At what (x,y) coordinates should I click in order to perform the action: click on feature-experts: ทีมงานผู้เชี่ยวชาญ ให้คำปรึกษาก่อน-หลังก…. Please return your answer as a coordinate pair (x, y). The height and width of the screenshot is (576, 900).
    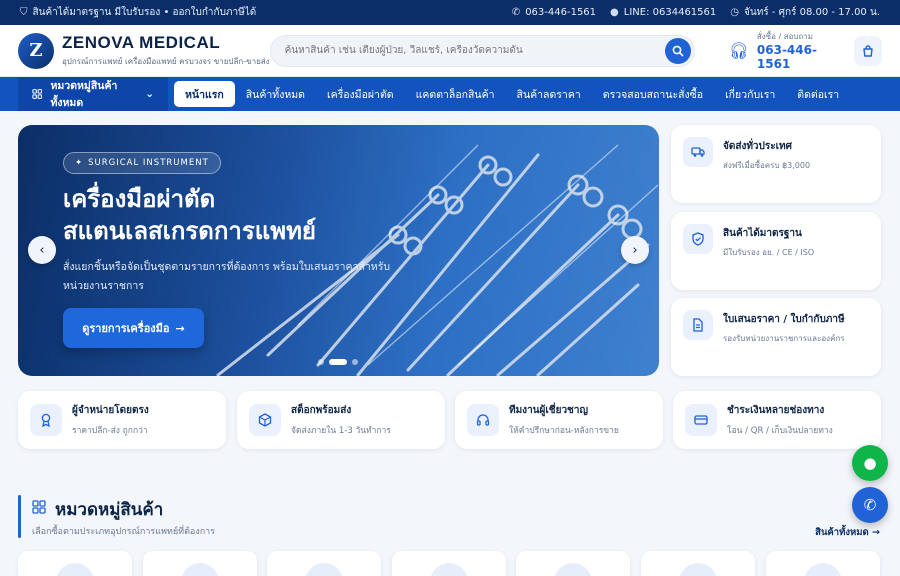
    Looking at the image, I should click on (559, 420).